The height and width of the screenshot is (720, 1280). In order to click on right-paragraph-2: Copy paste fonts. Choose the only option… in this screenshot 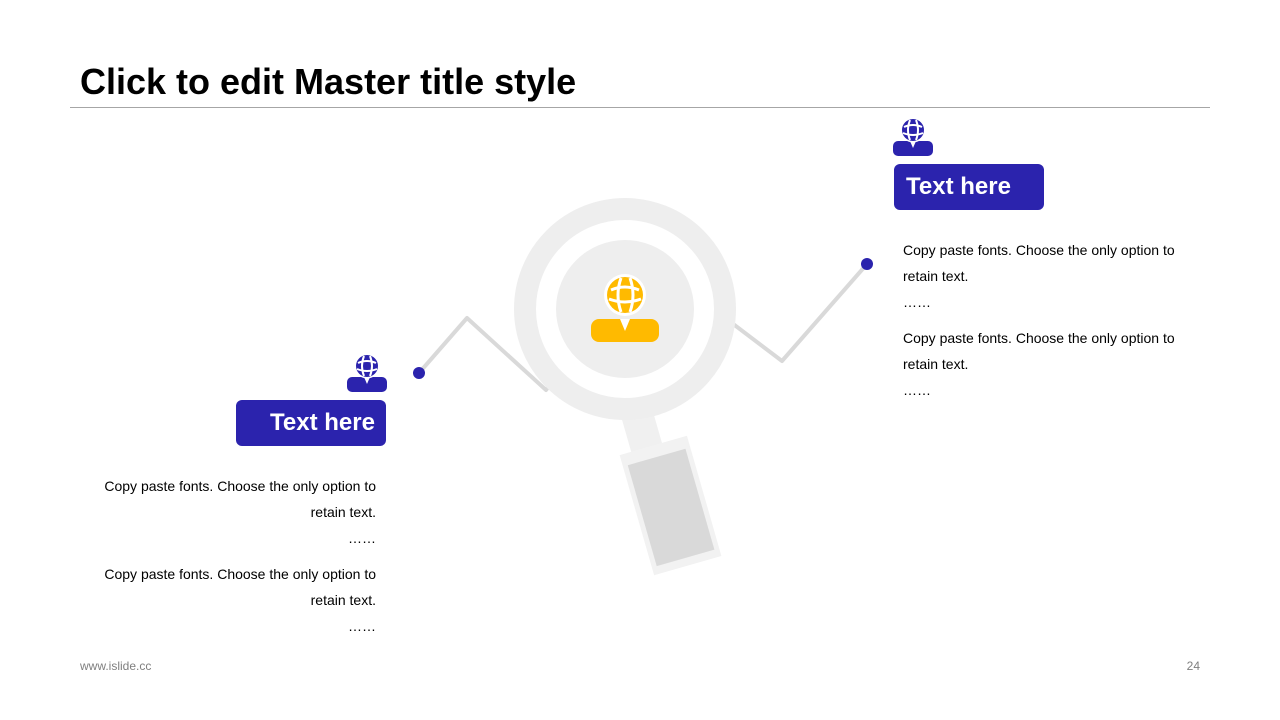, I will do `click(1039, 351)`.